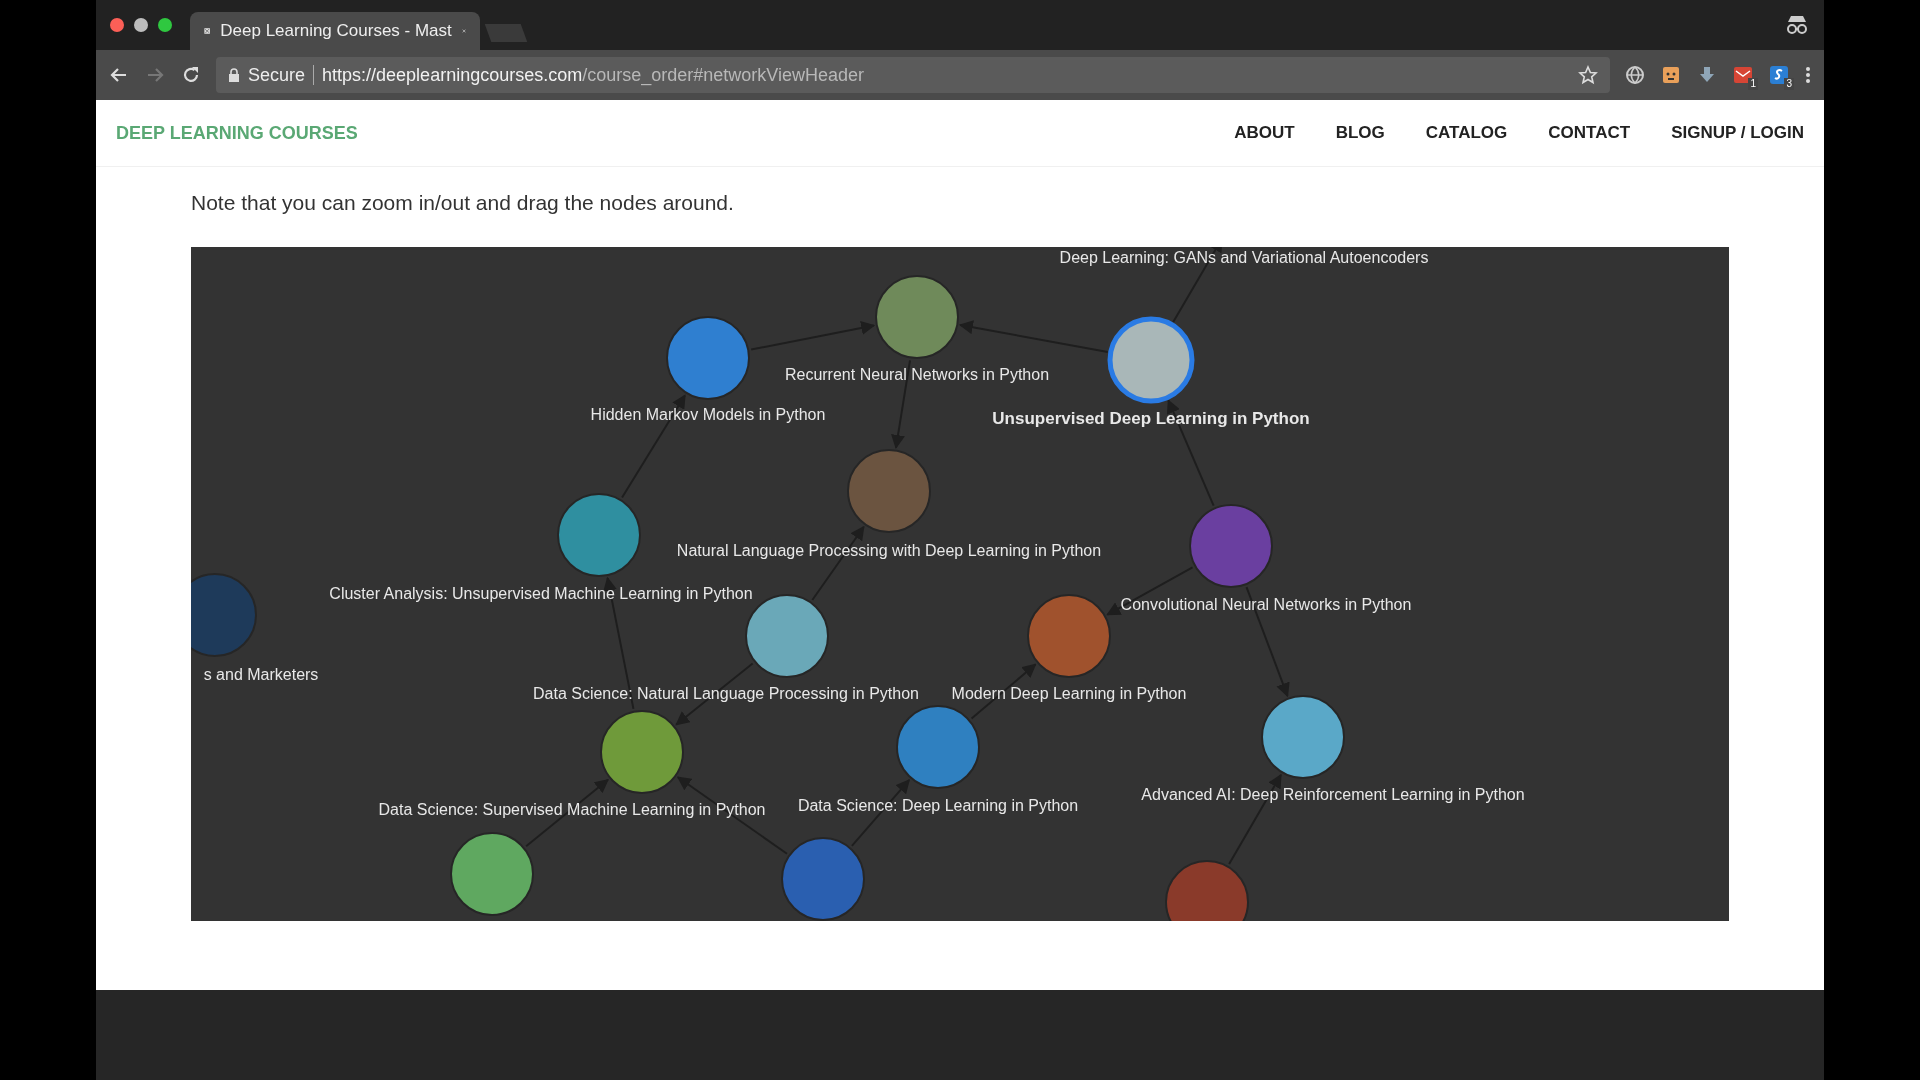 The image size is (1920, 1080). Describe the element at coordinates (917, 374) in the screenshot. I see `course-label: Recurrent Neural Networks in Python` at that location.